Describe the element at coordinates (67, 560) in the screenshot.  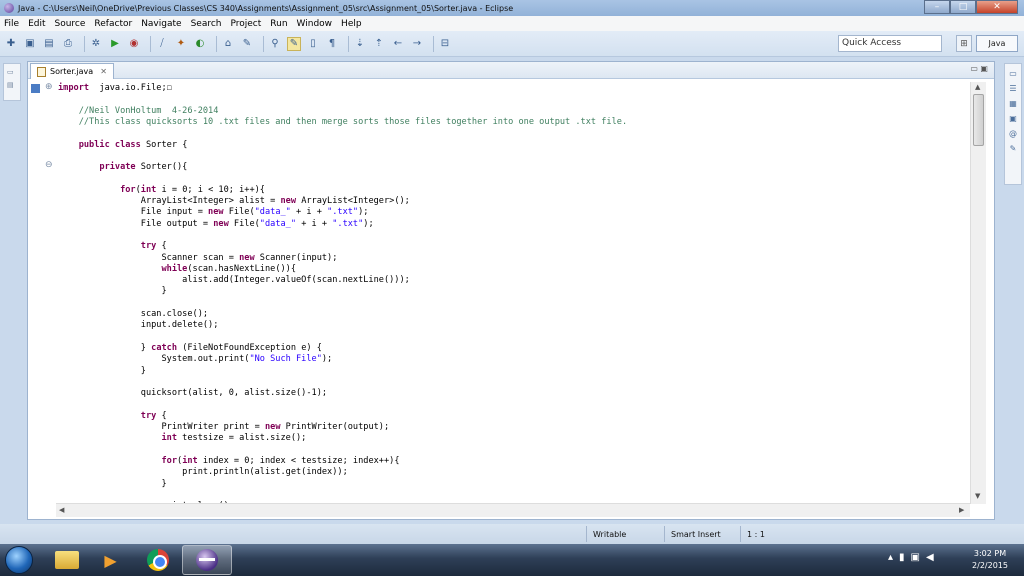
I see `taskbar-explorer` at that location.